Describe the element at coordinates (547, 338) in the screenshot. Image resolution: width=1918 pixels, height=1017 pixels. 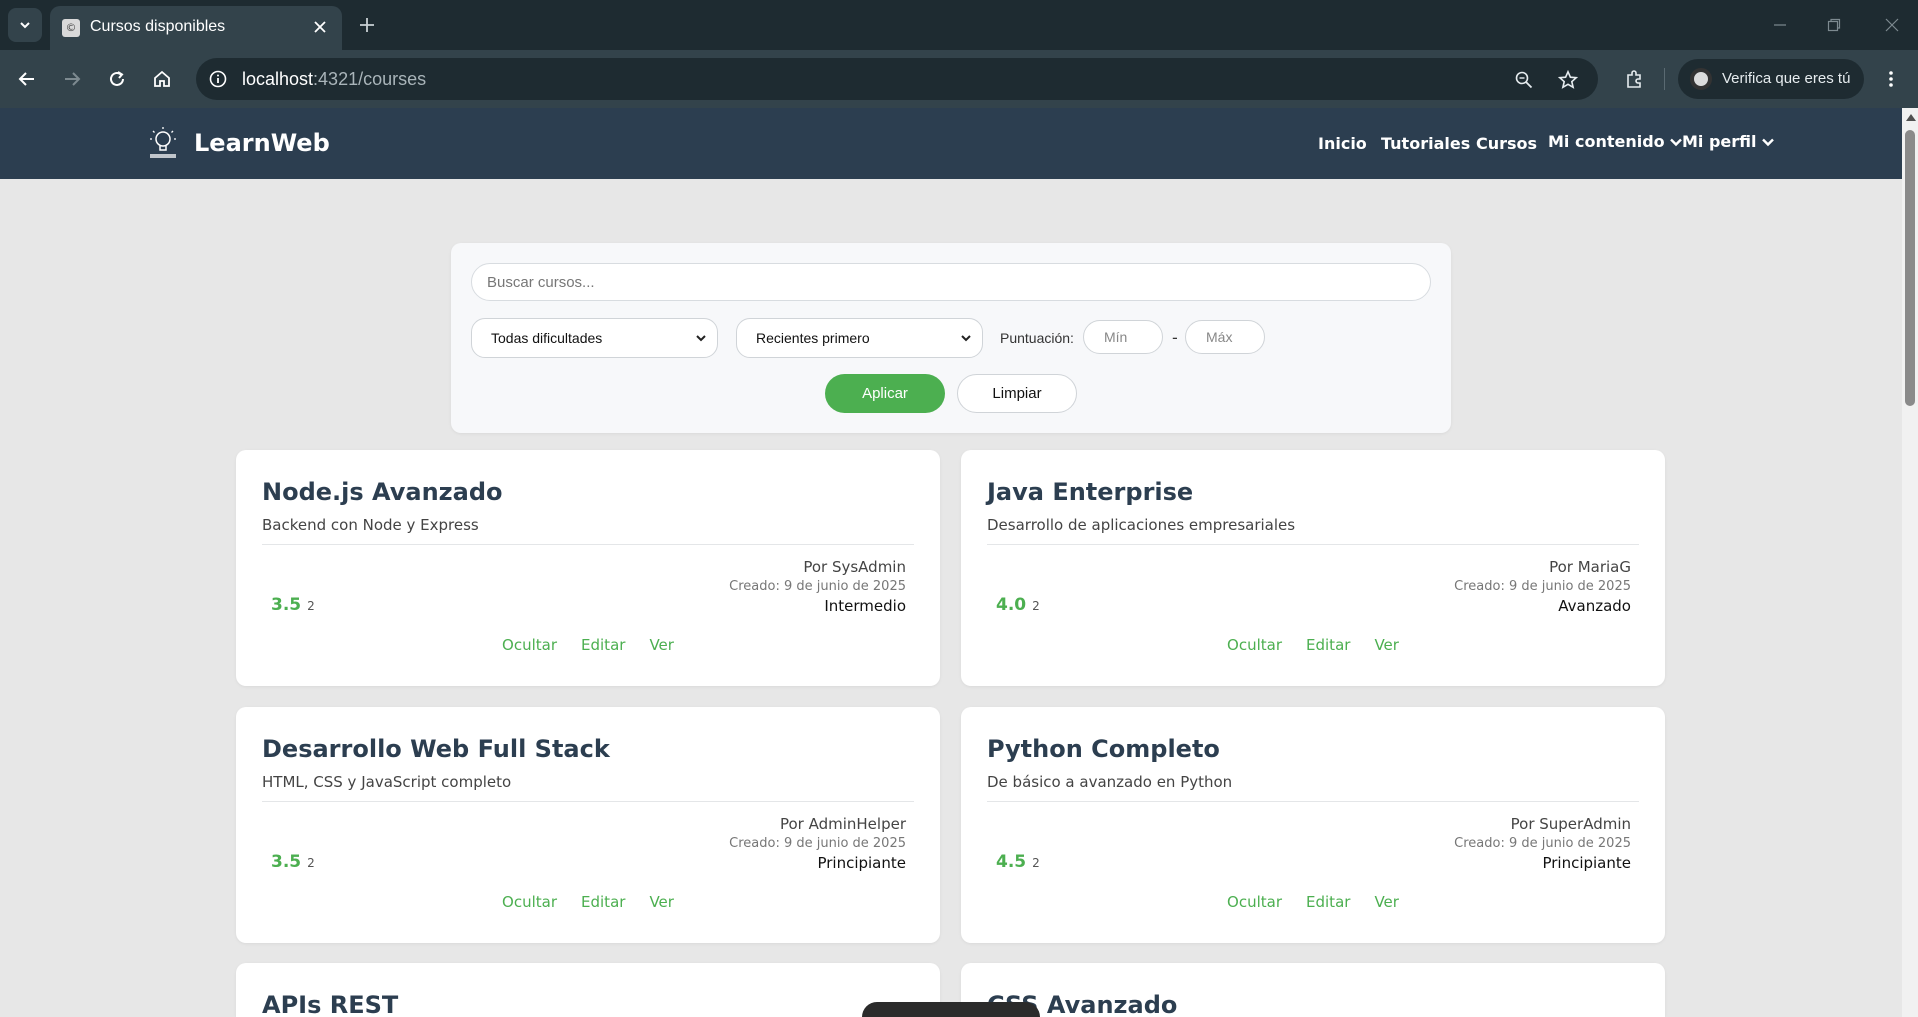
I see `difficulty-select-value: Todas dificultades` at that location.